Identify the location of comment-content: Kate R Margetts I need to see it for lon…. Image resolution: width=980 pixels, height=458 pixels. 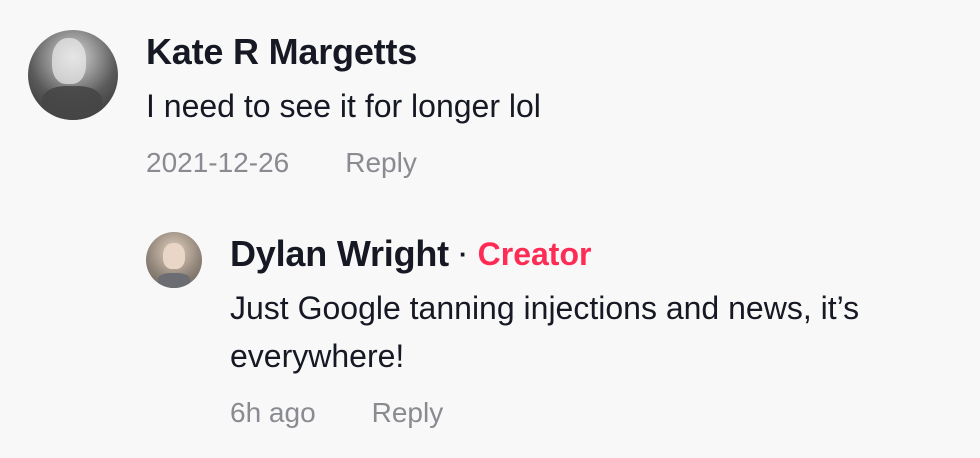
(343, 105).